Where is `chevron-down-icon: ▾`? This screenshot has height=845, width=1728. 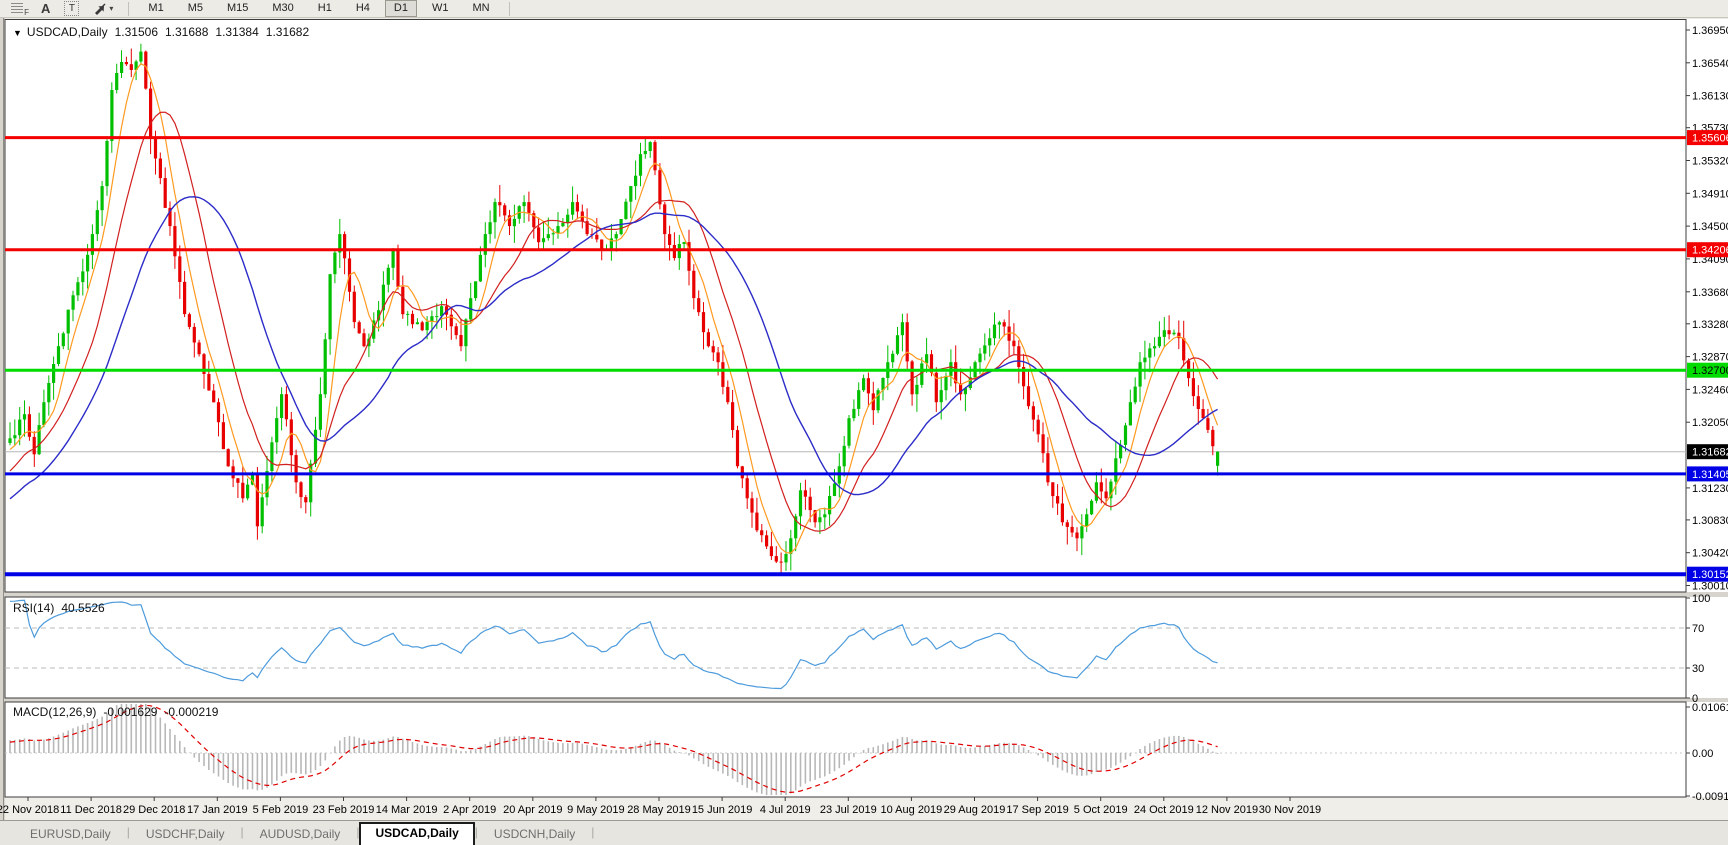 chevron-down-icon: ▾ is located at coordinates (111, 8).